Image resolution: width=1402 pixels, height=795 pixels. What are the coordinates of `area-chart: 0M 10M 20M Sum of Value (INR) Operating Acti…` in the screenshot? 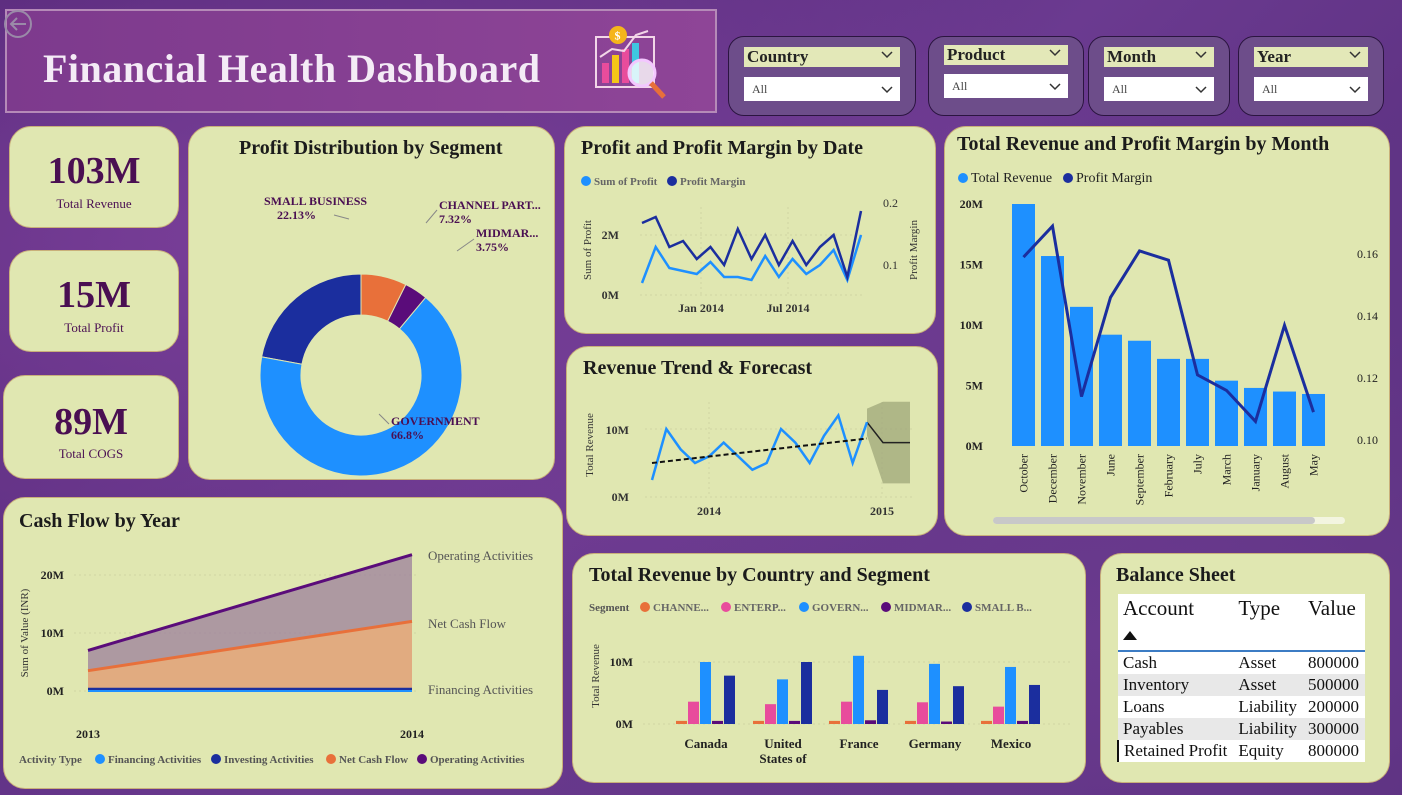 It's located at (276, 657).